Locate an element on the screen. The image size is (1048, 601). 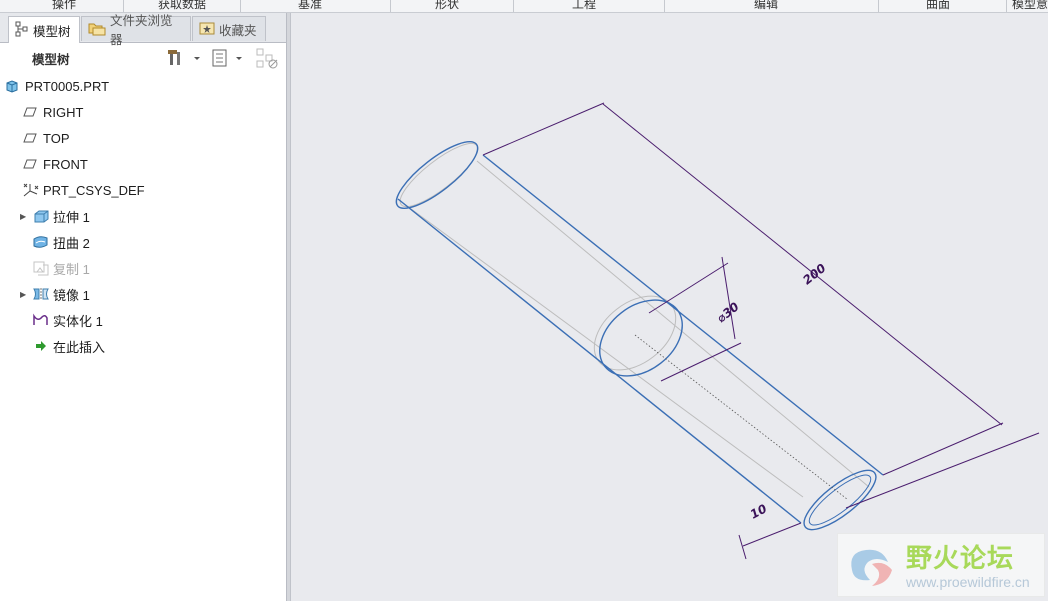
model-tree-title: 模型树 is located at coordinates (51, 59).